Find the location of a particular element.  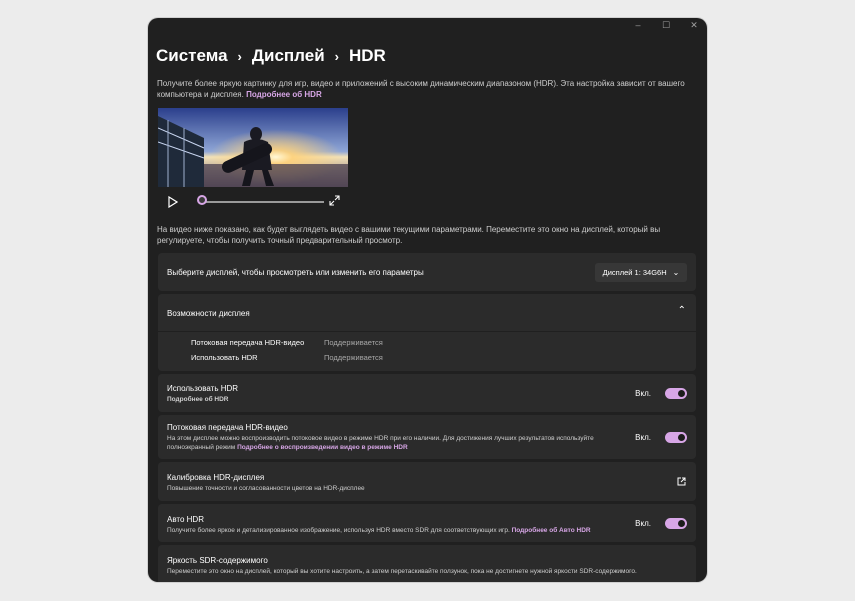

use-hdr-state: Вкл. is located at coordinates (643, 393).